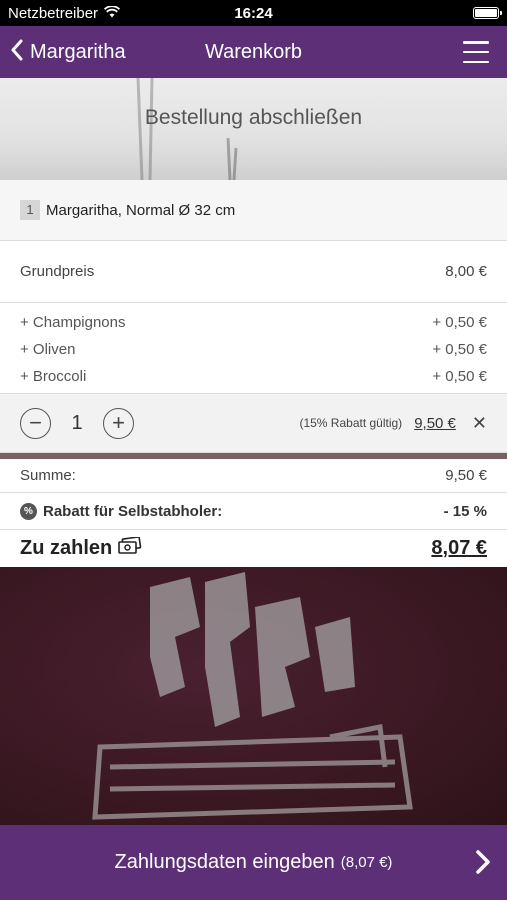 The width and height of the screenshot is (507, 900). Describe the element at coordinates (253, 376) in the screenshot. I see `extra-item: + Broccoli + 0,50 €` at that location.